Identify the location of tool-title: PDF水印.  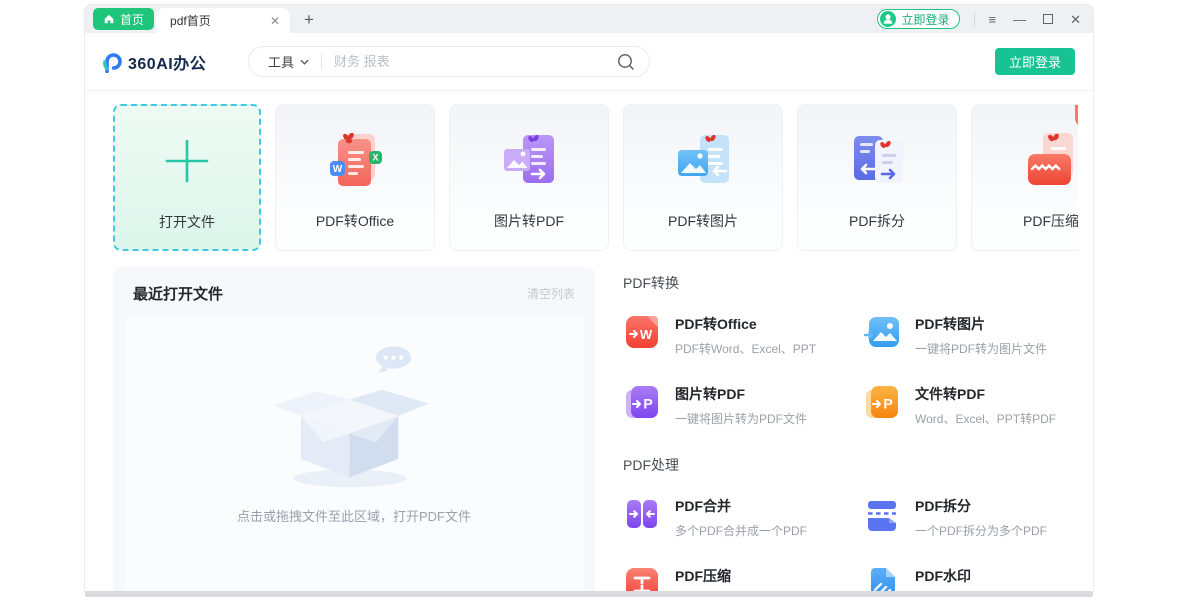
(943, 576).